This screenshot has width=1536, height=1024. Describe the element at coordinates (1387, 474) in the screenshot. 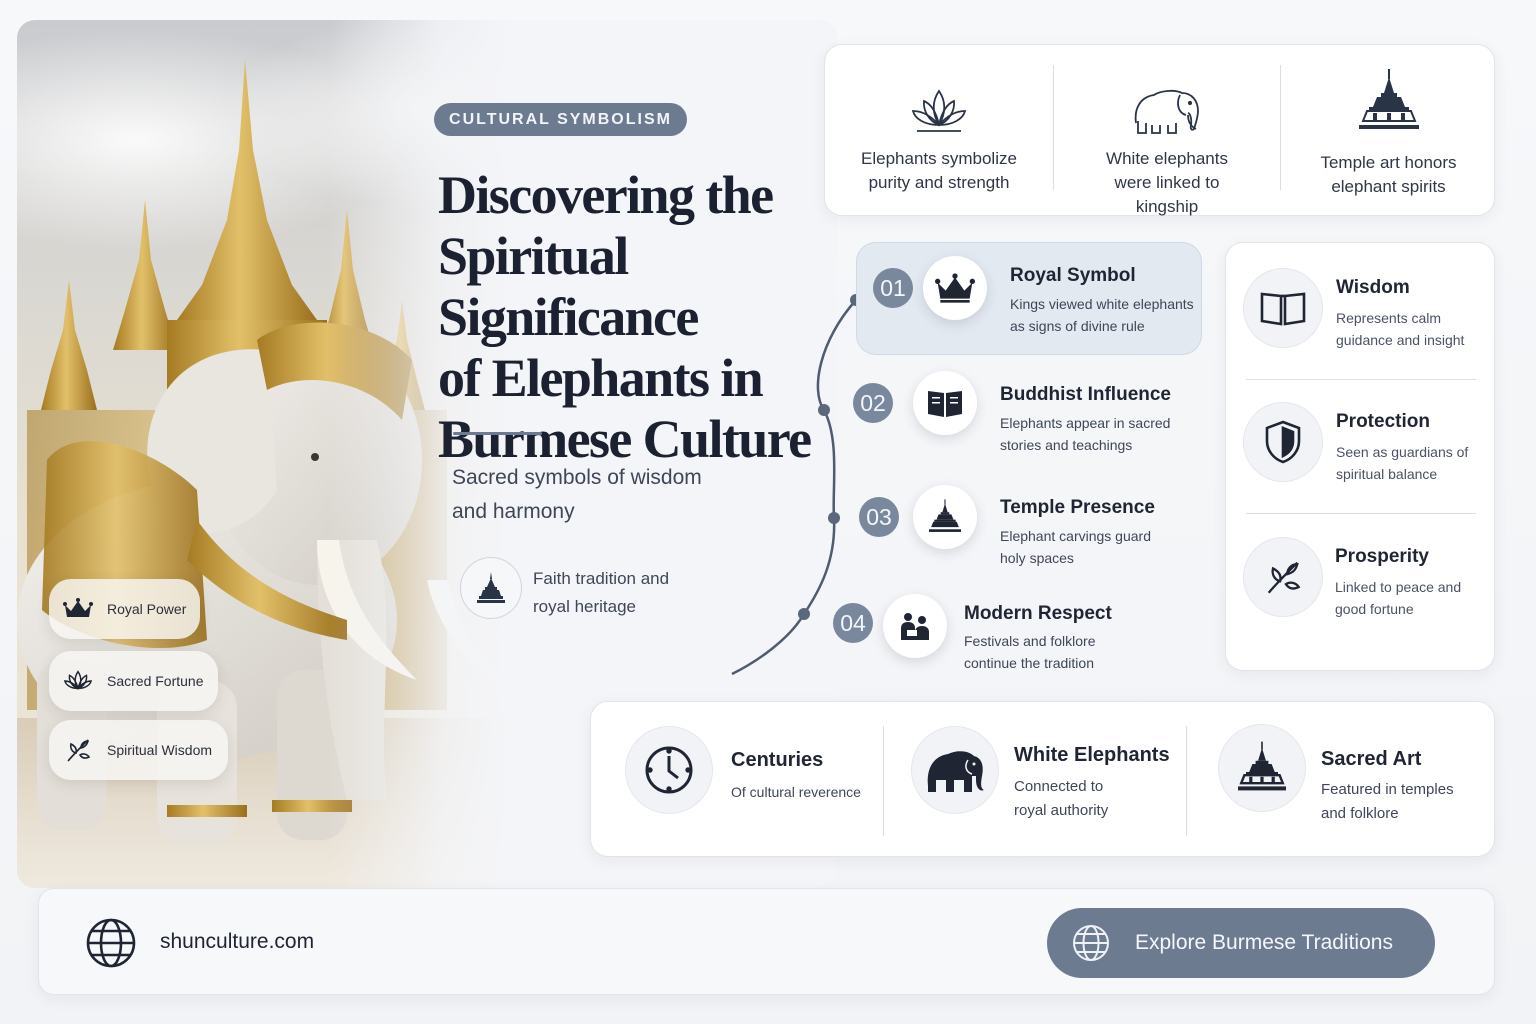

I see `value-desc-line: spiritual balance` at that location.